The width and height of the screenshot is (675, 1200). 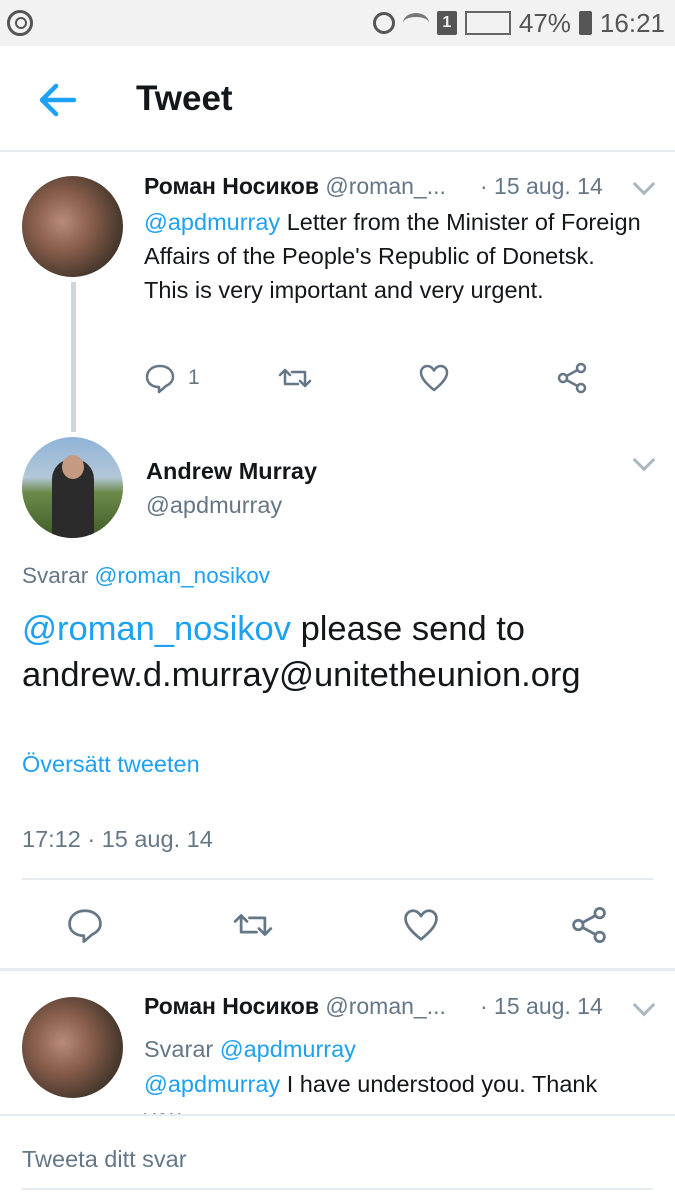 I want to click on search-icon, so click(x=20, y=23).